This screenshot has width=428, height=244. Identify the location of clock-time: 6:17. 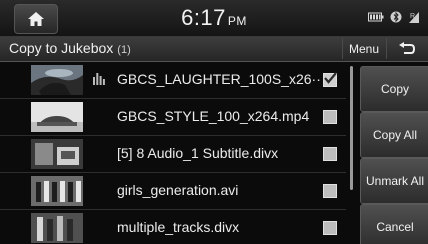
(203, 17).